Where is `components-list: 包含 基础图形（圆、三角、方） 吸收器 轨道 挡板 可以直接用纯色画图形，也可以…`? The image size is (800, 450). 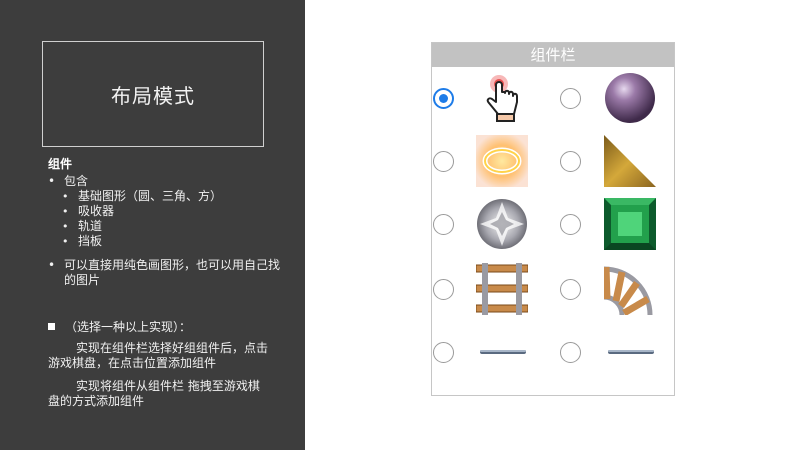 components-list: 包含 基础图形（圆、三角、方） 吸收器 轨道 挡板 可以直接用纯色画图形，也可以… is located at coordinates (168, 231).